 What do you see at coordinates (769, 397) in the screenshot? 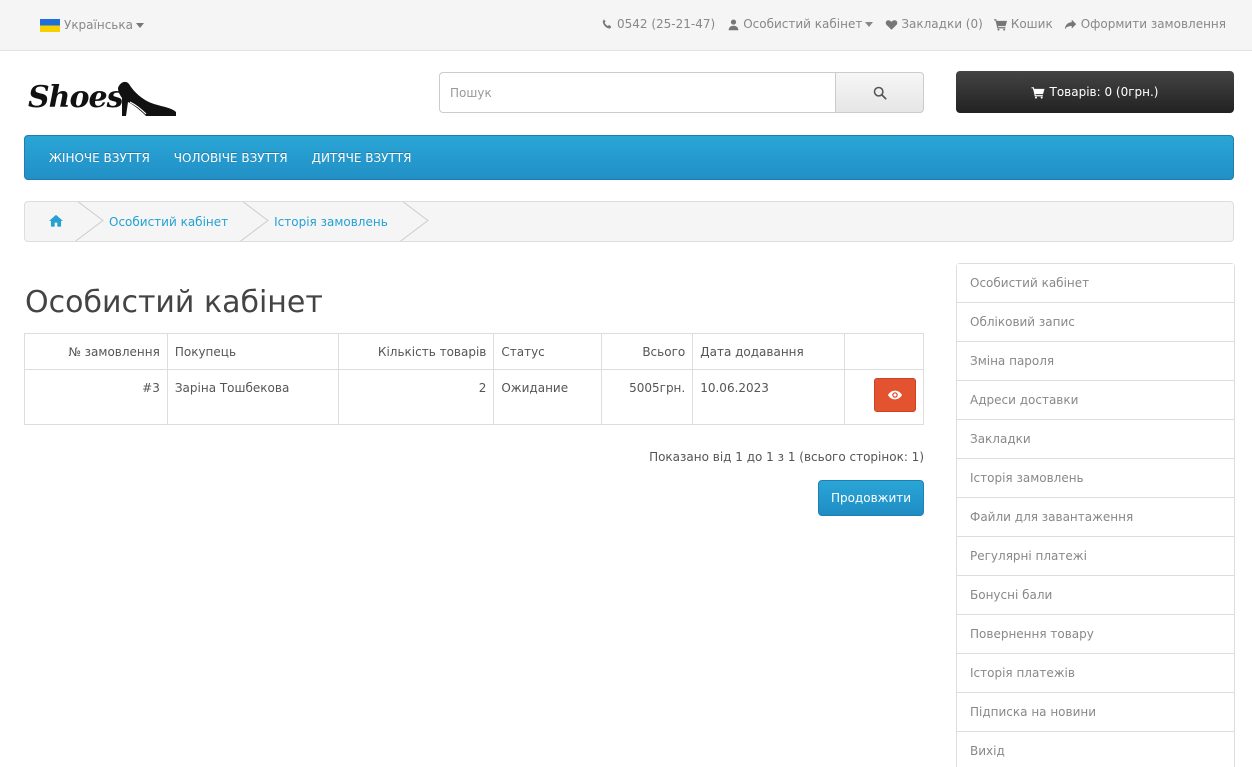
I see `cell-date-added: 10.06.2023` at bounding box center [769, 397].